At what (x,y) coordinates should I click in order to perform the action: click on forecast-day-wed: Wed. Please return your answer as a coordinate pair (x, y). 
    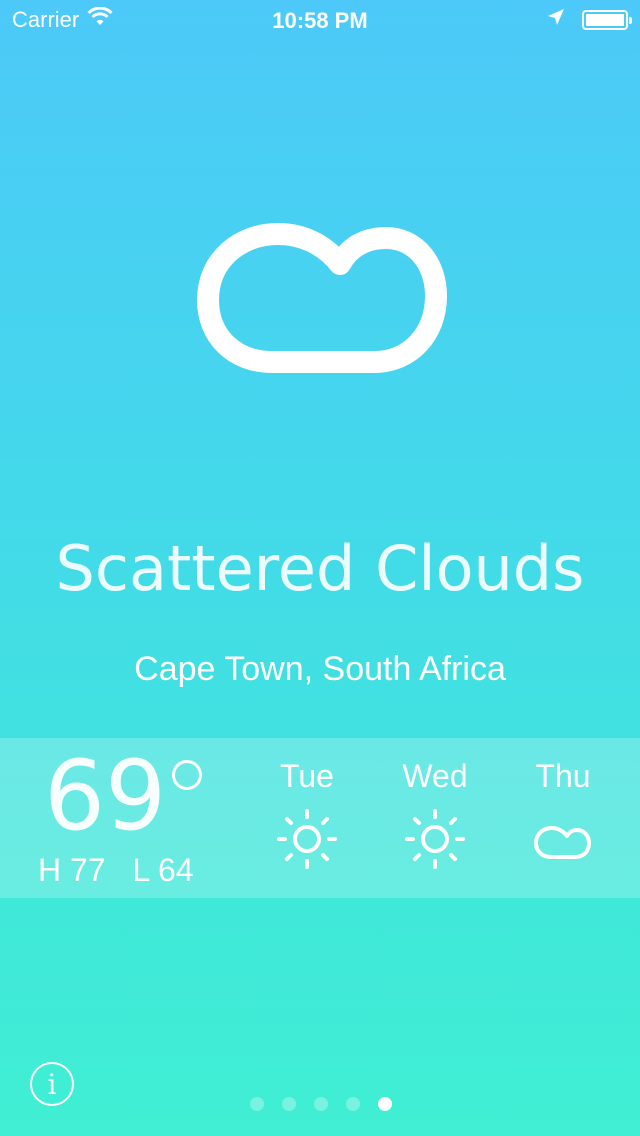
    Looking at the image, I should click on (435, 817).